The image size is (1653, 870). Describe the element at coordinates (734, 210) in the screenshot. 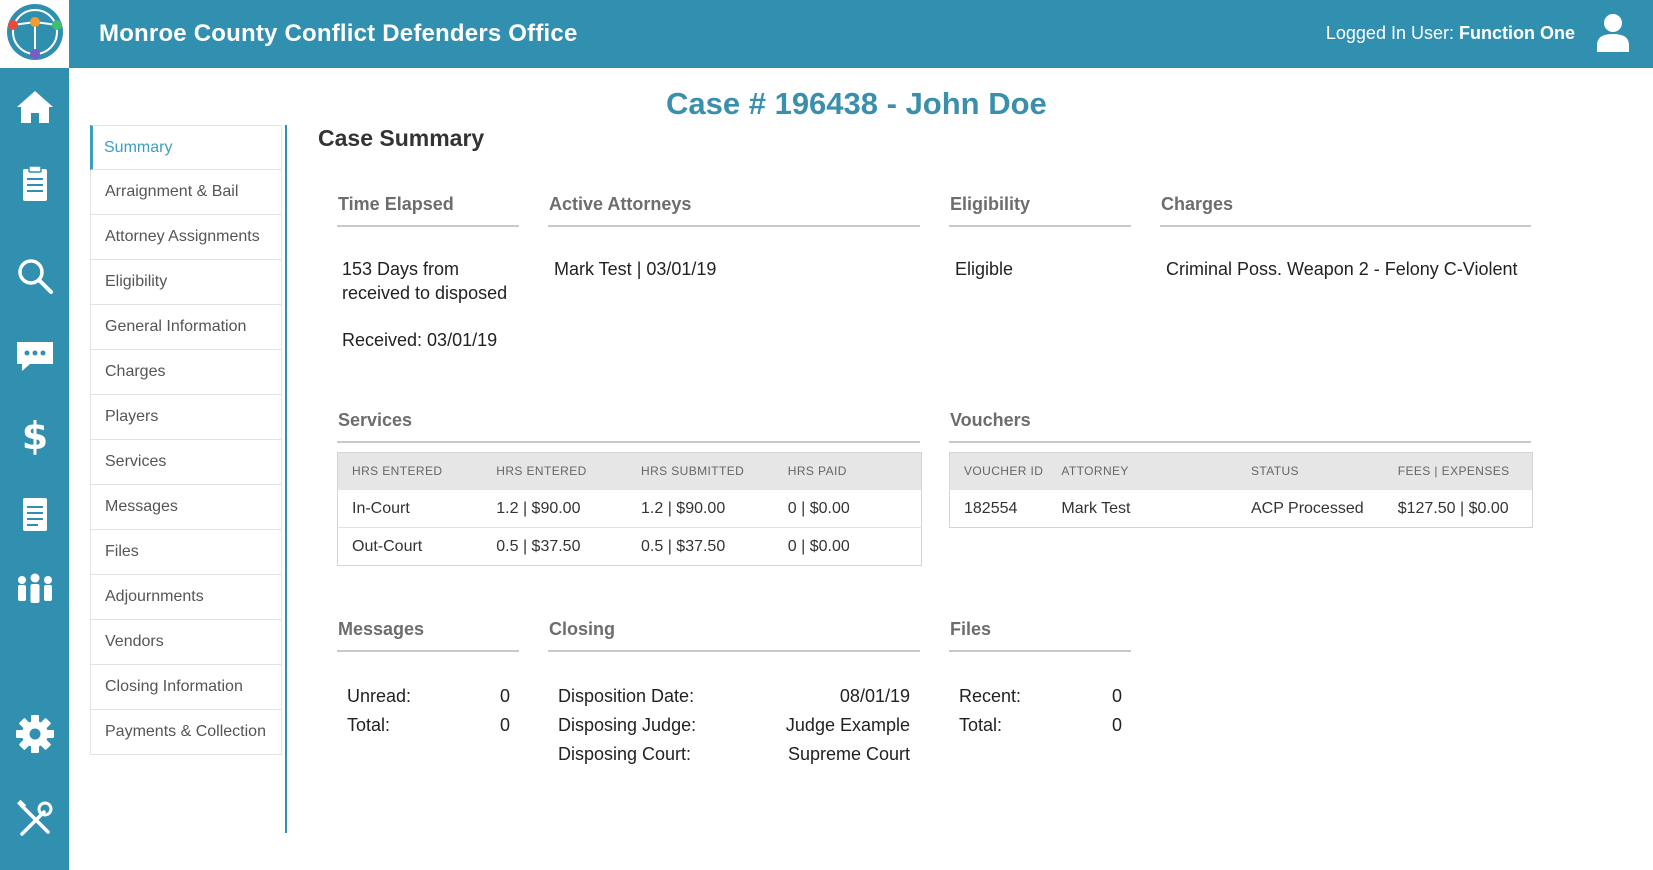

I see `active-attorneys-title: Active Attorneys` at that location.